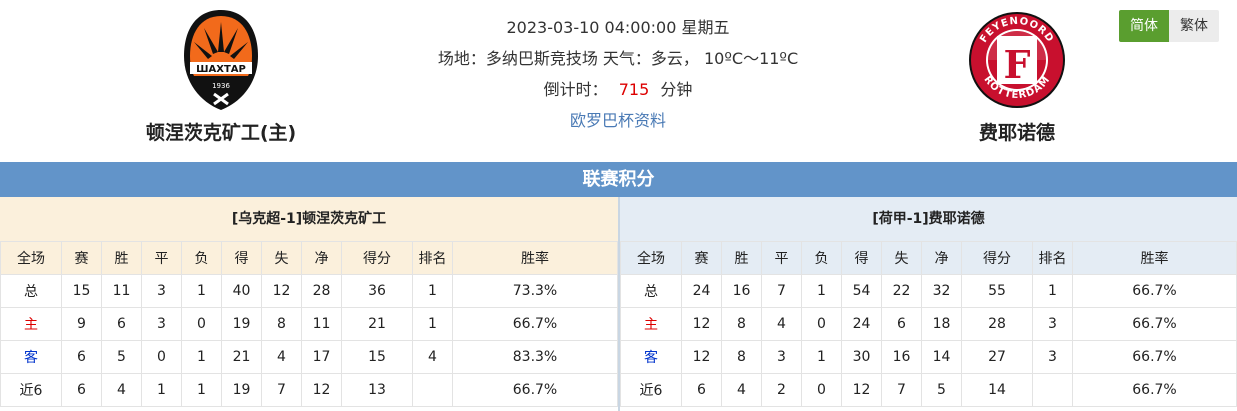 Image resolution: width=1237 pixels, height=411 pixels. I want to click on column-header: 失, so click(901, 258).